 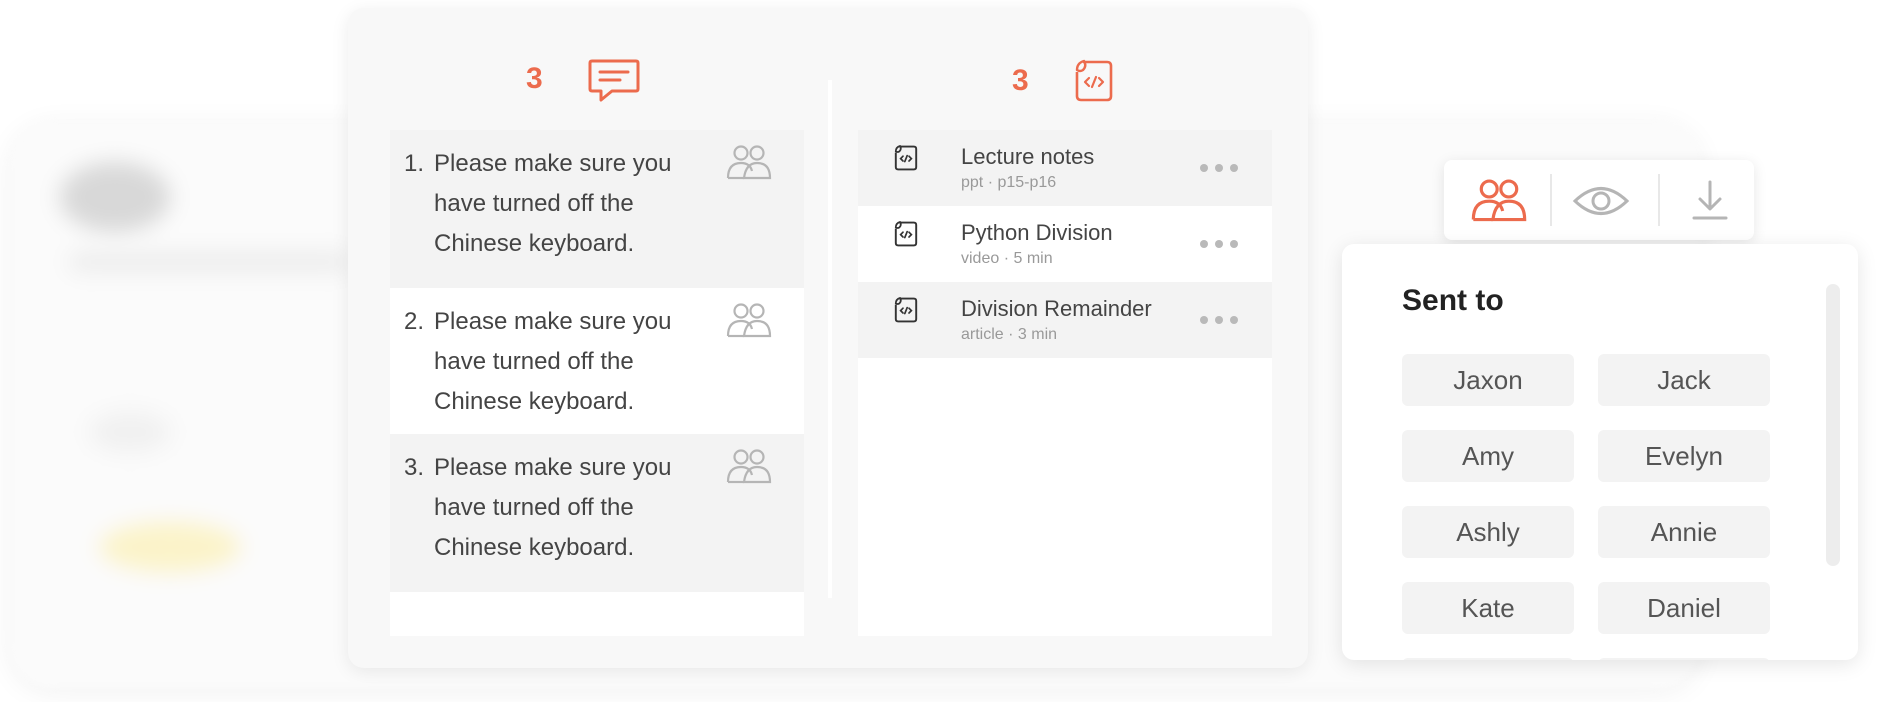 What do you see at coordinates (1488, 380) in the screenshot?
I see `recipient-chip: Jaxon` at bounding box center [1488, 380].